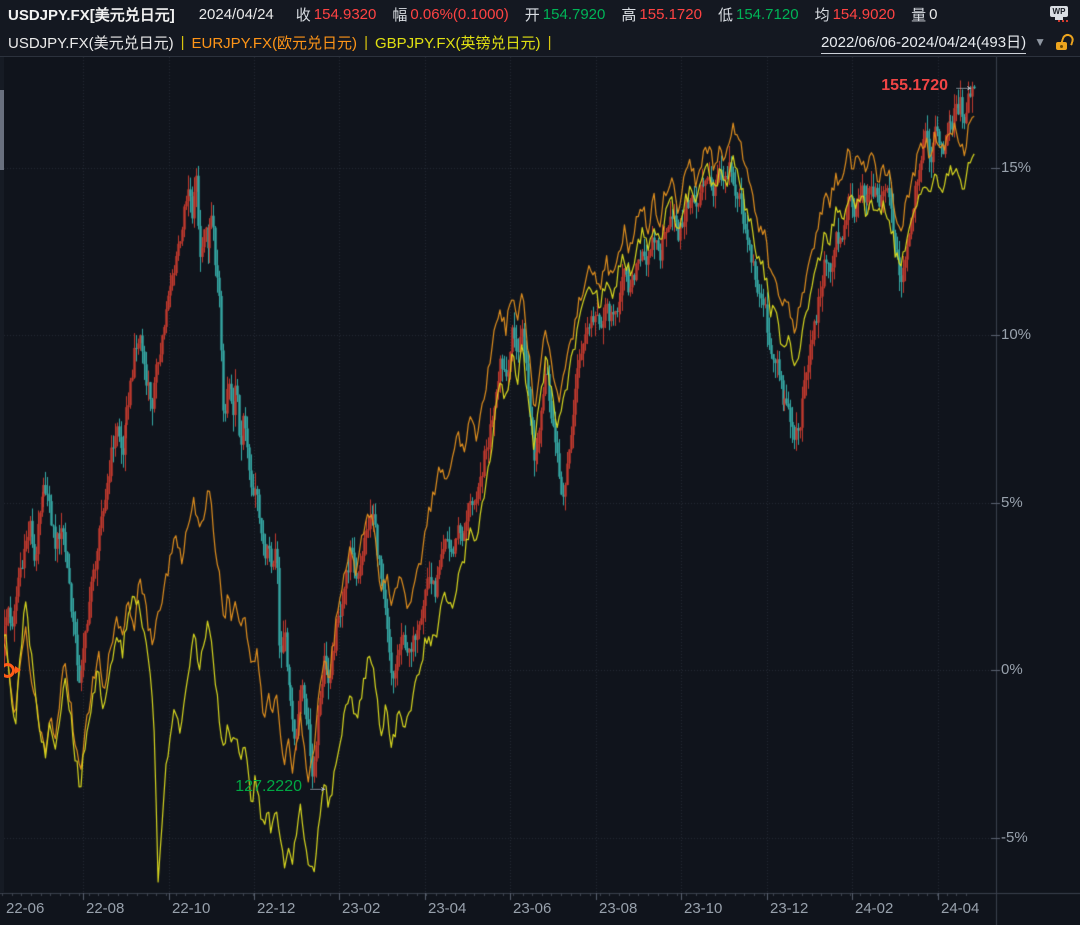 The image size is (1080, 925). I want to click on x-axis-label: 23-10, so click(703, 908).